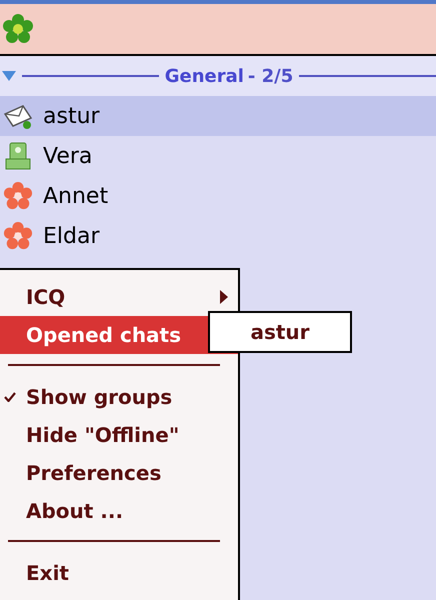 This screenshot has height=600, width=436. Describe the element at coordinates (218, 116) in the screenshot. I see `contact-item: astur` at that location.